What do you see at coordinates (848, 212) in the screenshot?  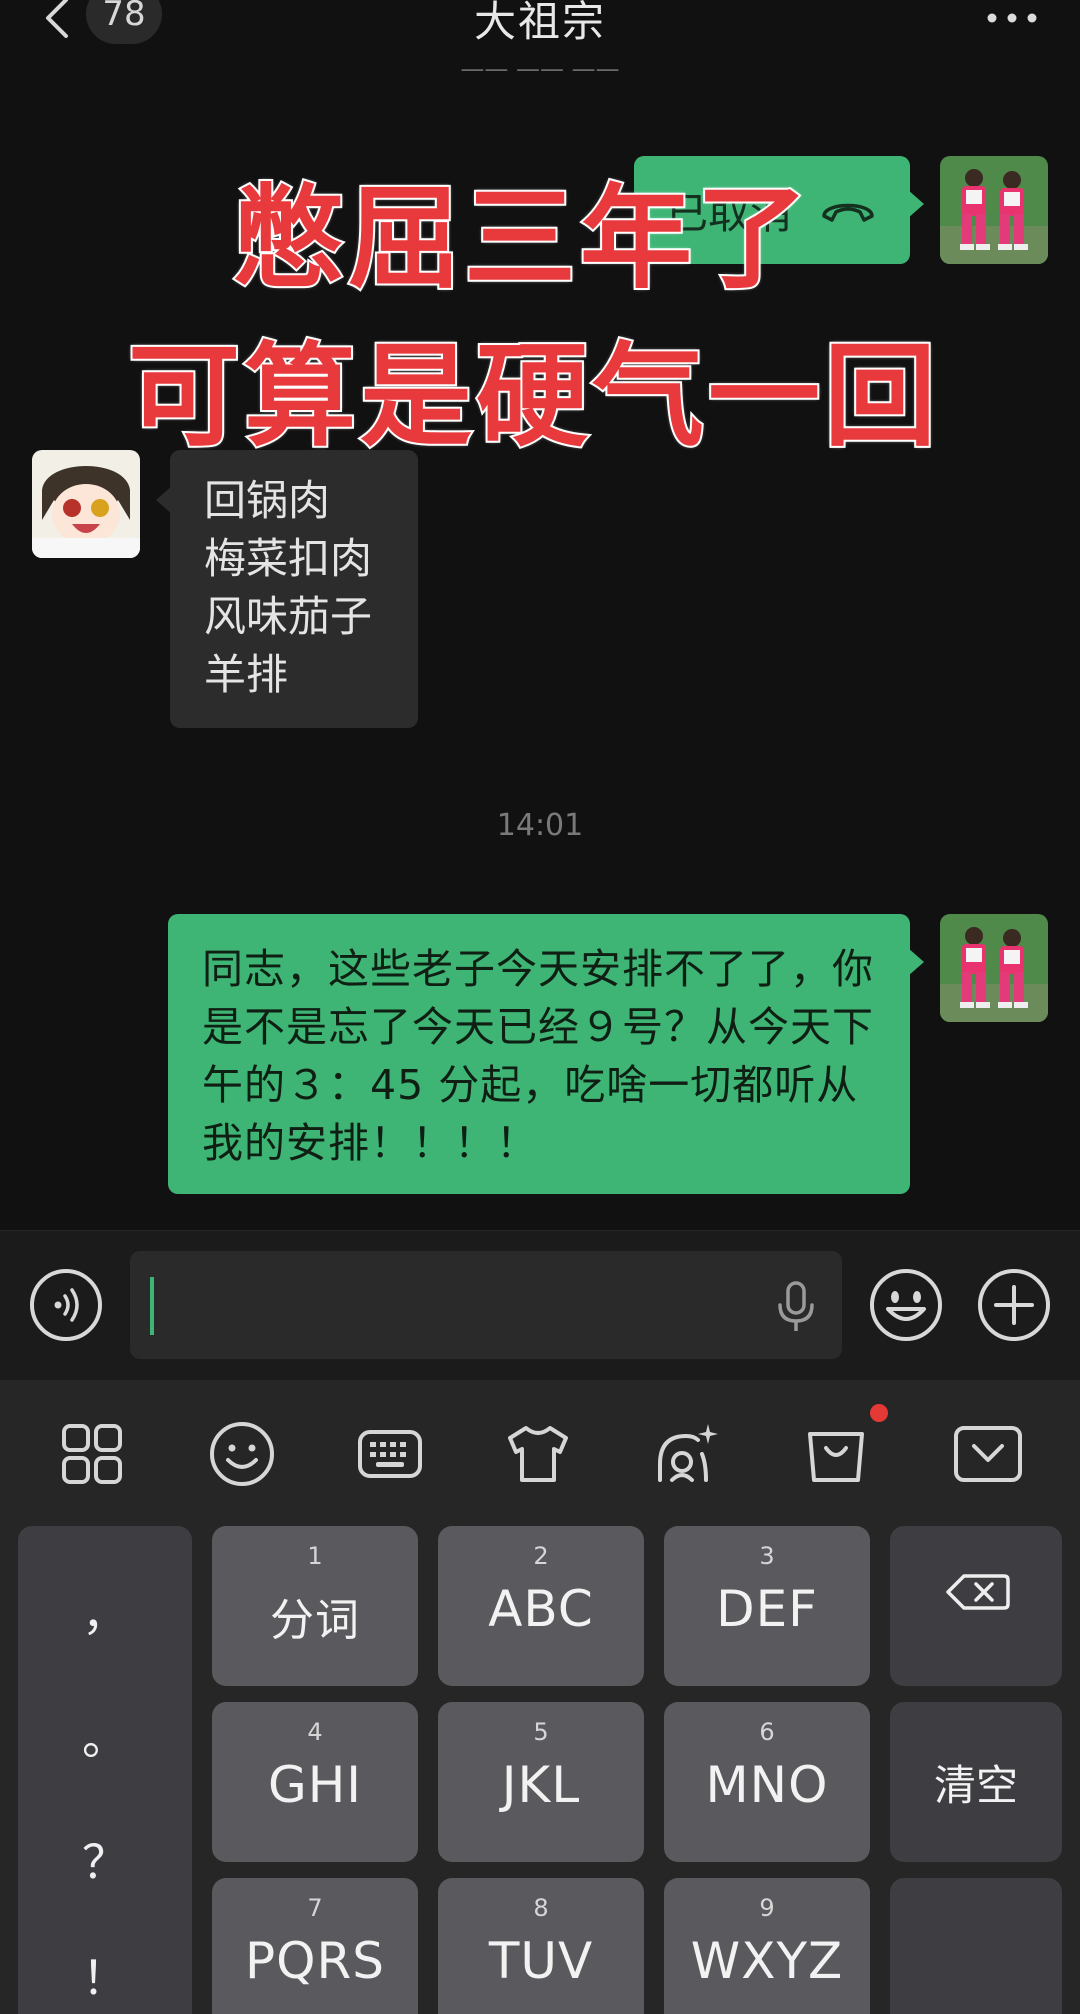 I see `phone-hangup-icon` at bounding box center [848, 212].